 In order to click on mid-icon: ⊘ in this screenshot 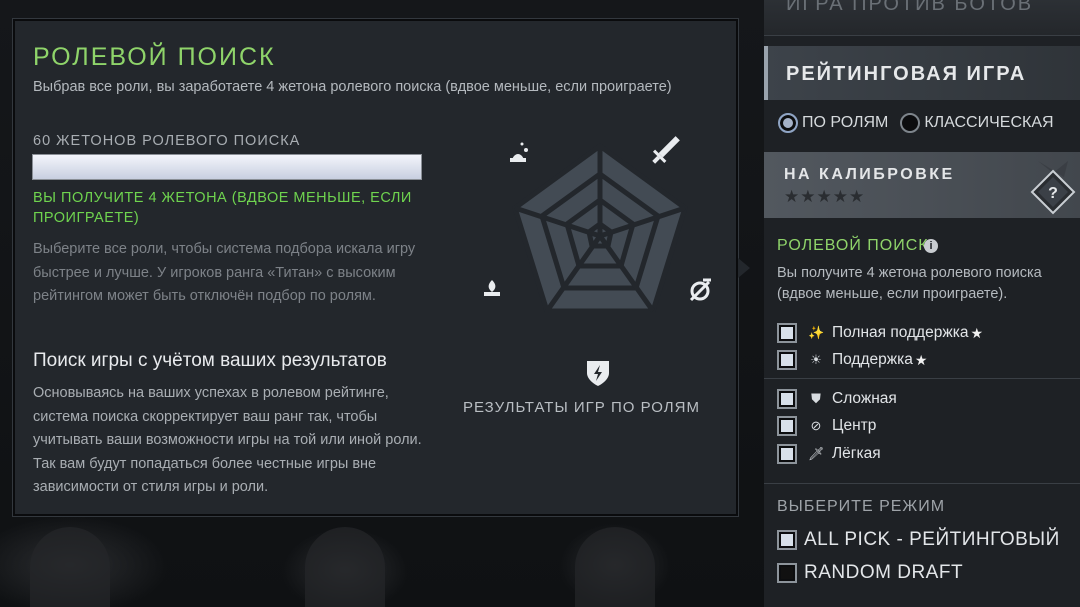, I will do `click(816, 425)`.